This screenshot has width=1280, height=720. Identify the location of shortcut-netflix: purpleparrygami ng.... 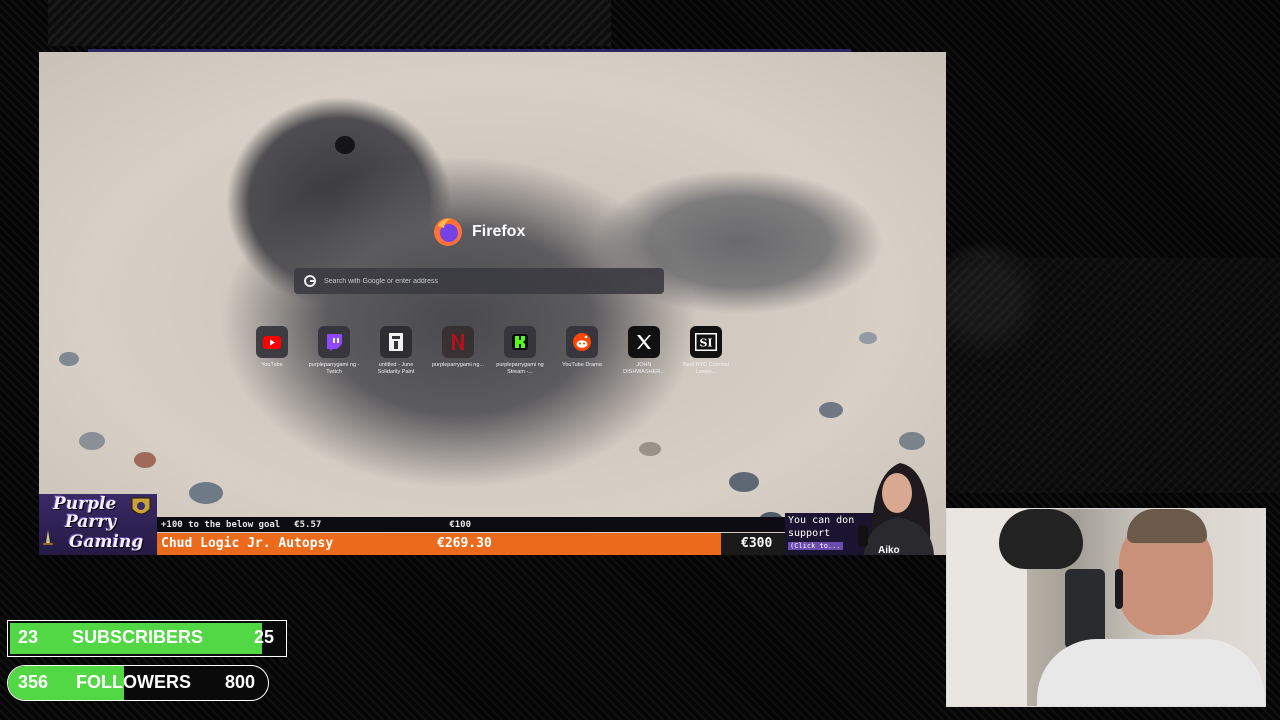
(458, 351).